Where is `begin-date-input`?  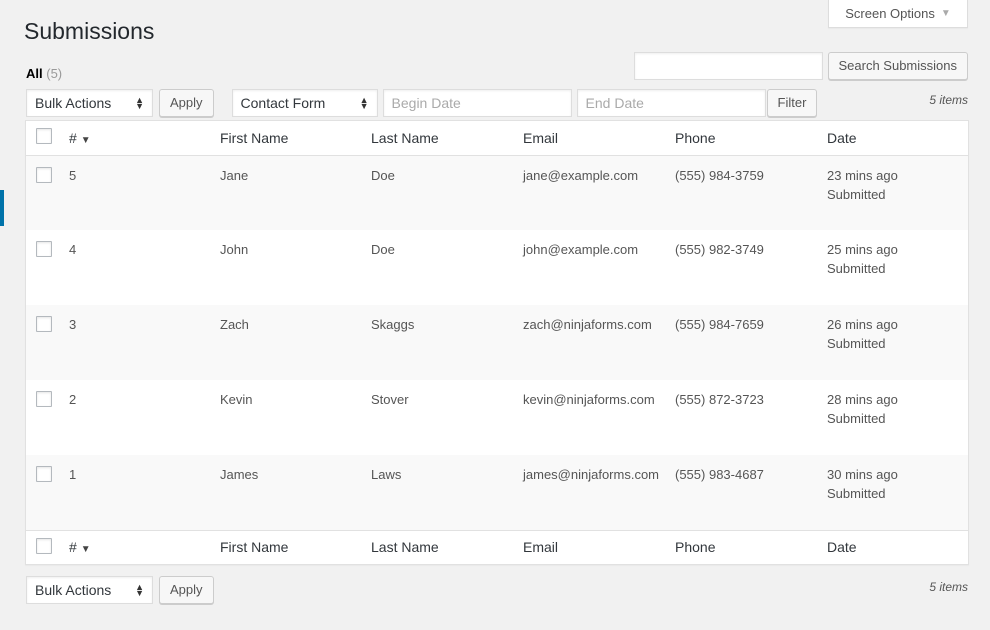
begin-date-input is located at coordinates (477, 103).